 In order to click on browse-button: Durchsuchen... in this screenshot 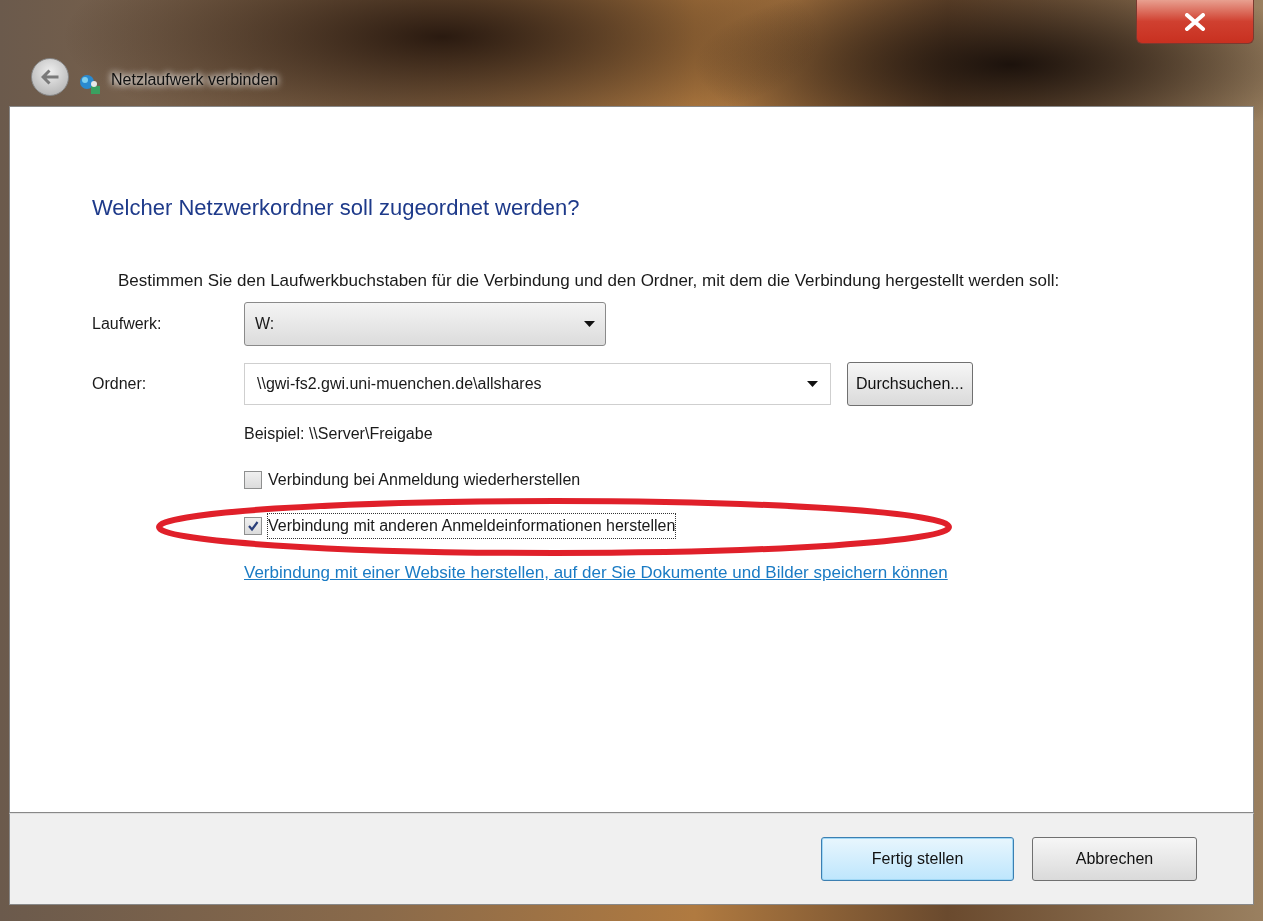, I will do `click(910, 384)`.